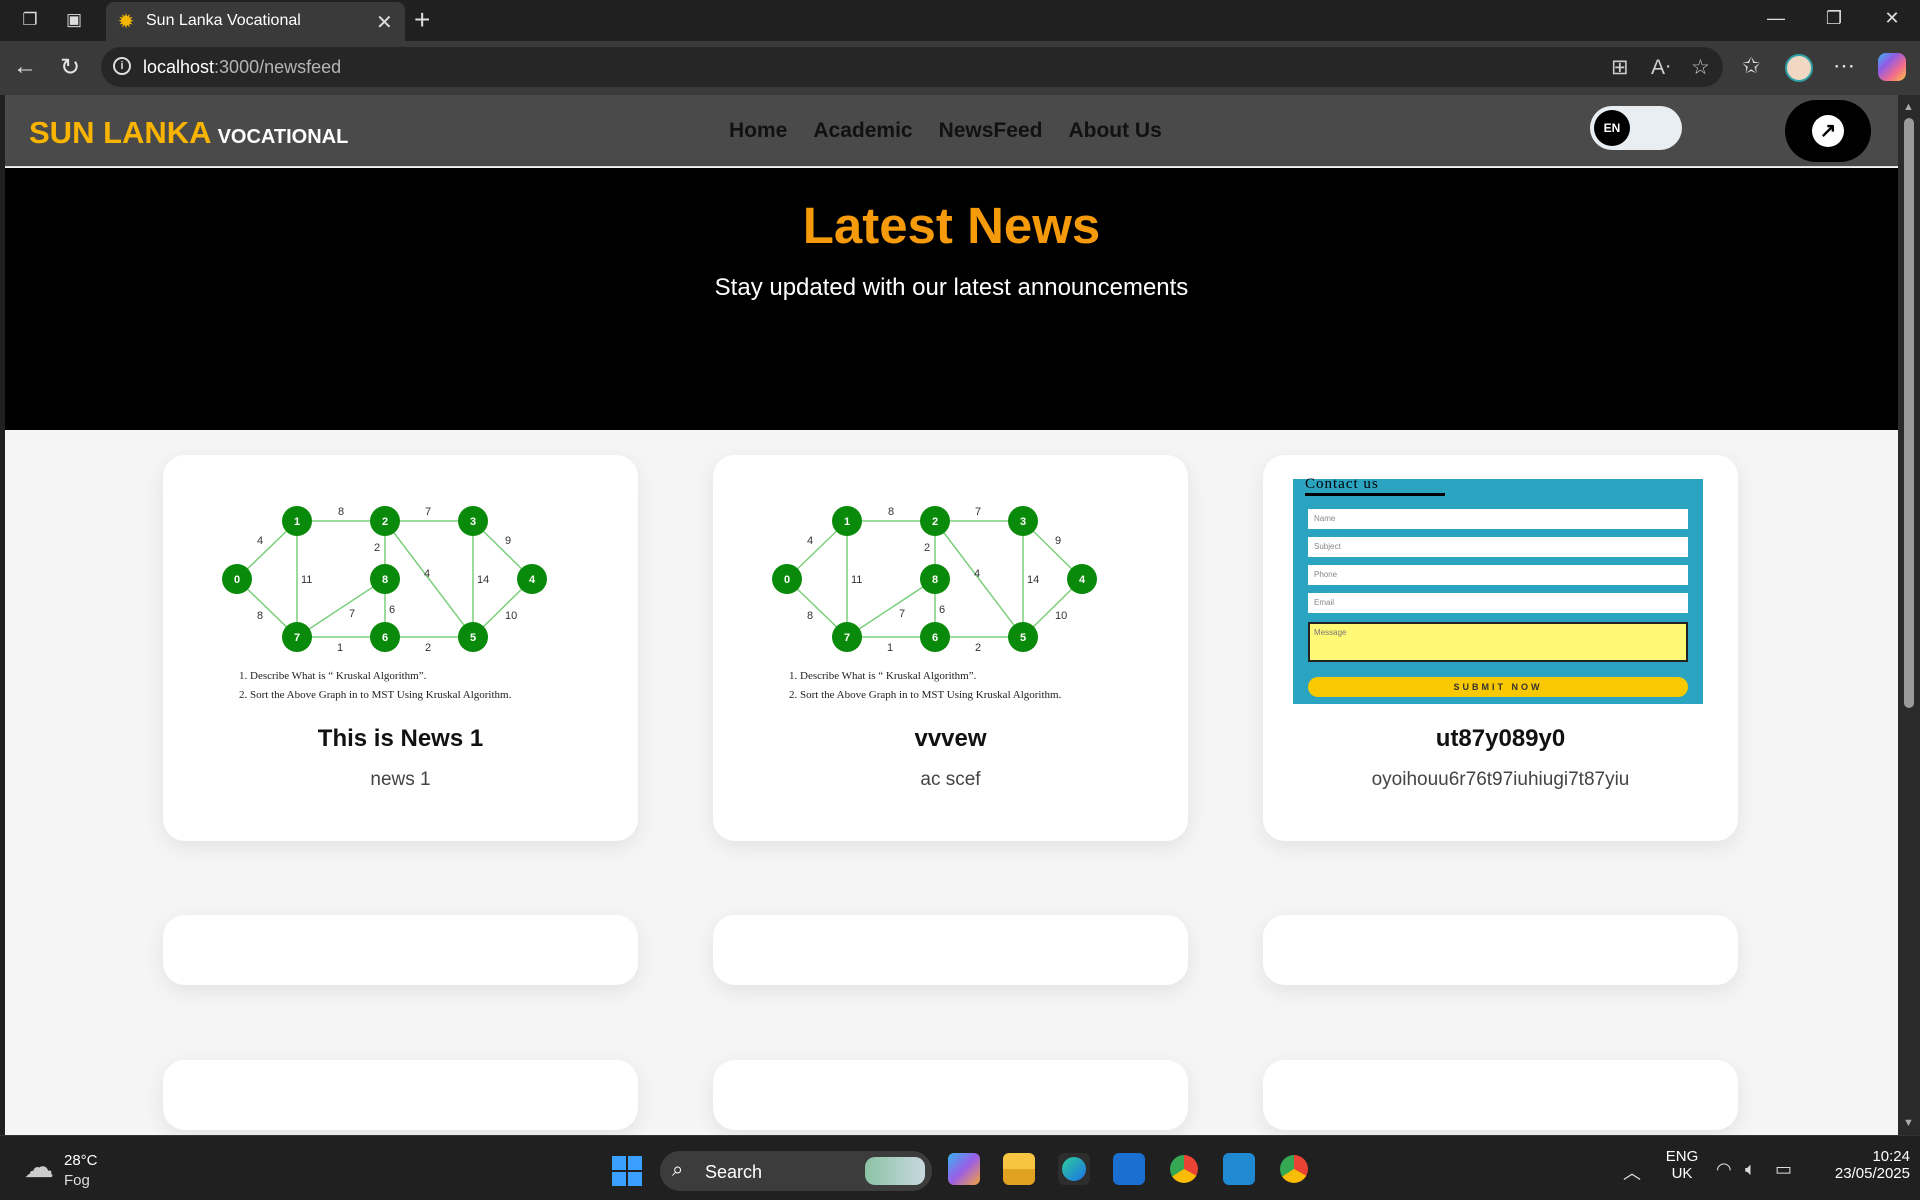 The image size is (1920, 1200). I want to click on name-field: Name, so click(1498, 519).